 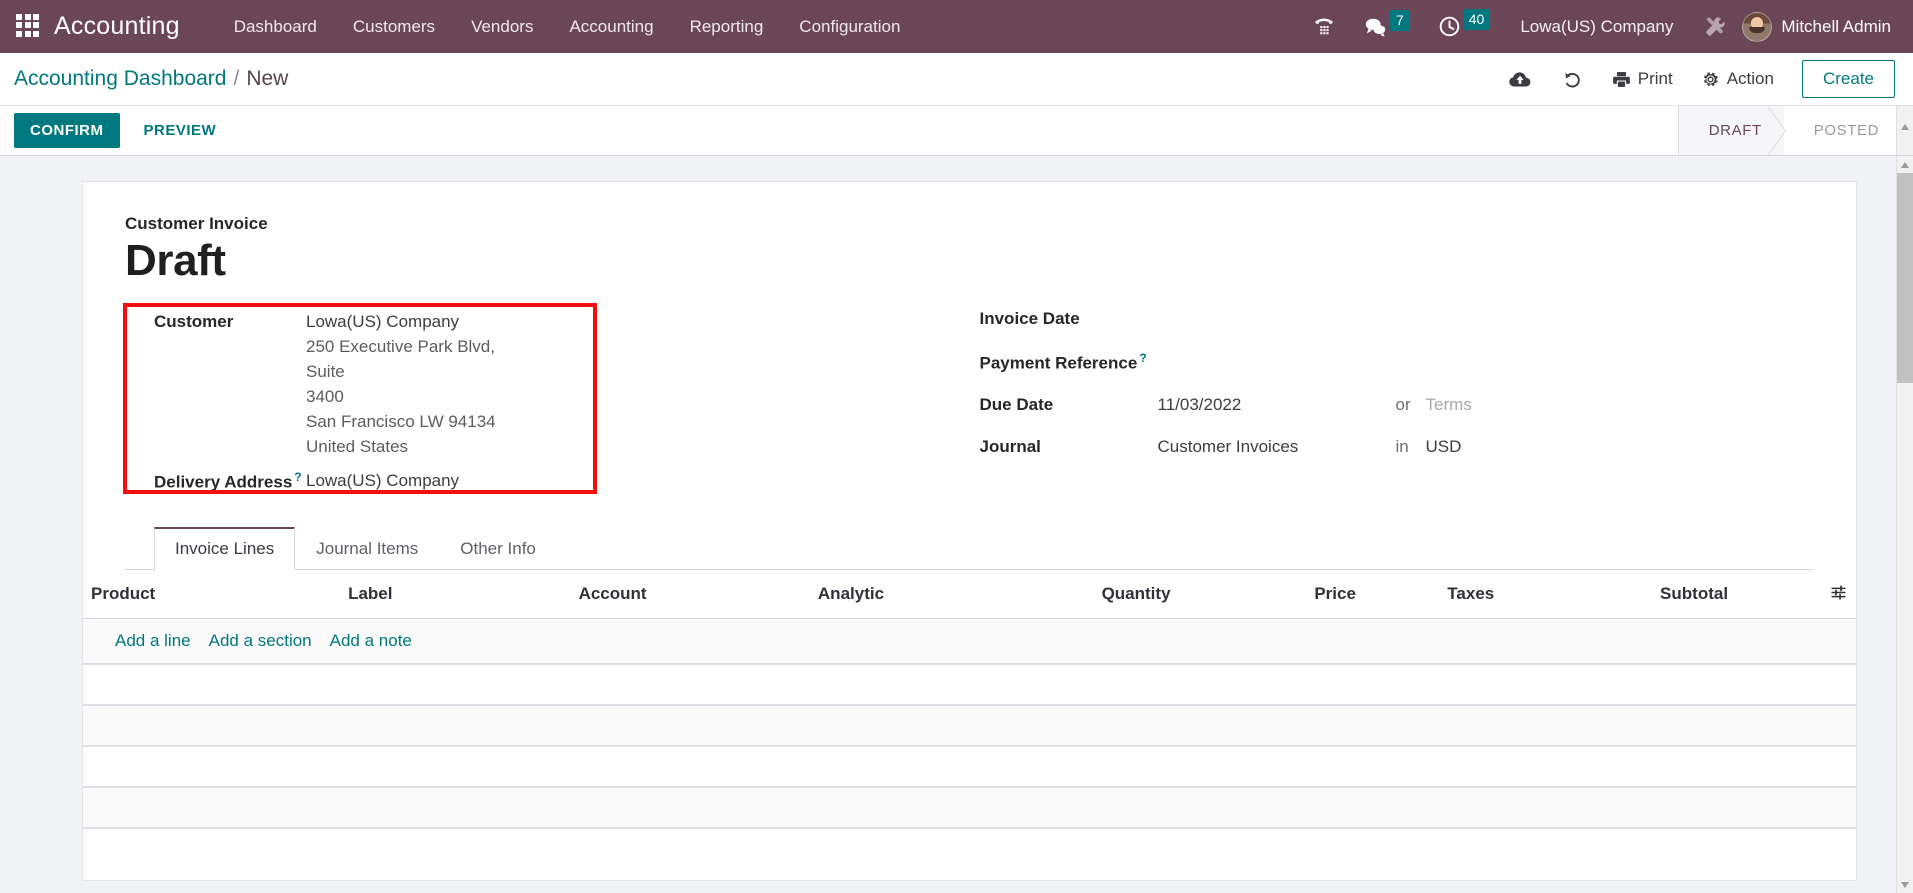 I want to click on sliders-settings-icon, so click(x=1838, y=592).